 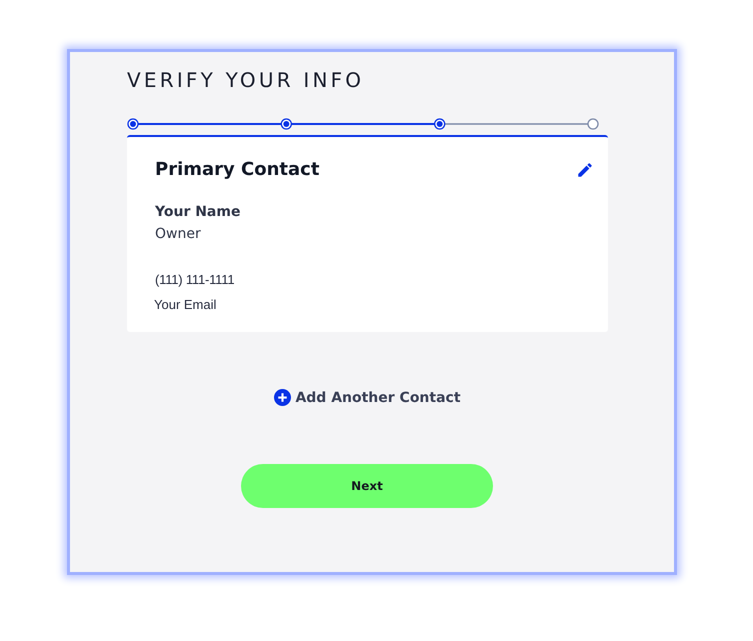 I want to click on edit-icon, so click(x=585, y=169).